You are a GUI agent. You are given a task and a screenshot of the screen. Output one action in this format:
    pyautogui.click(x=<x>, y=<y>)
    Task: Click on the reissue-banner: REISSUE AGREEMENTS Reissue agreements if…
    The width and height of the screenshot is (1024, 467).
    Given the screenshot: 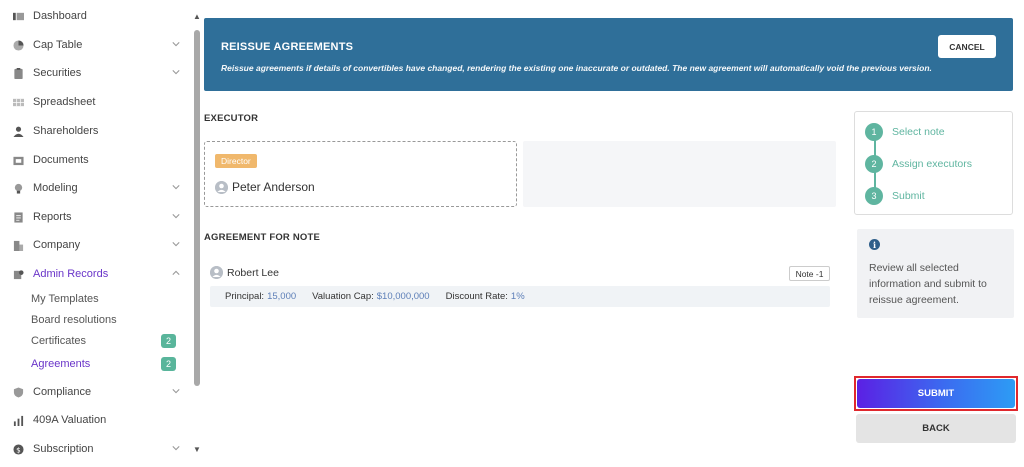 What is the action you would take?
    pyautogui.click(x=608, y=54)
    